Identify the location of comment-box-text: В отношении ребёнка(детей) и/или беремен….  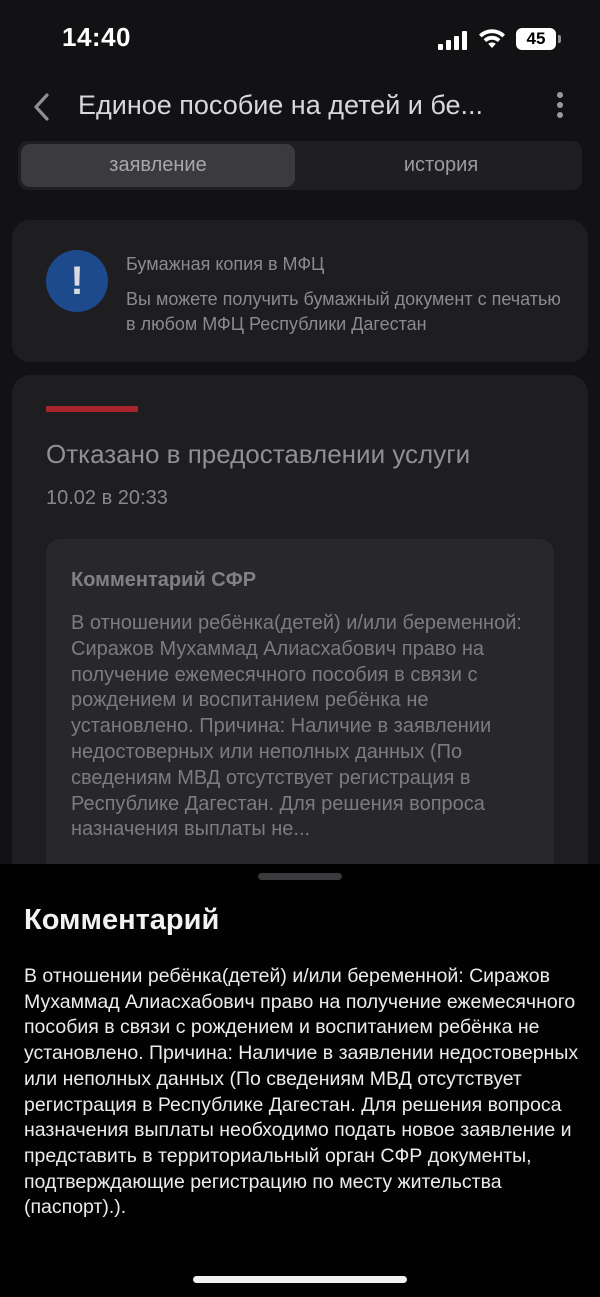
(296, 726).